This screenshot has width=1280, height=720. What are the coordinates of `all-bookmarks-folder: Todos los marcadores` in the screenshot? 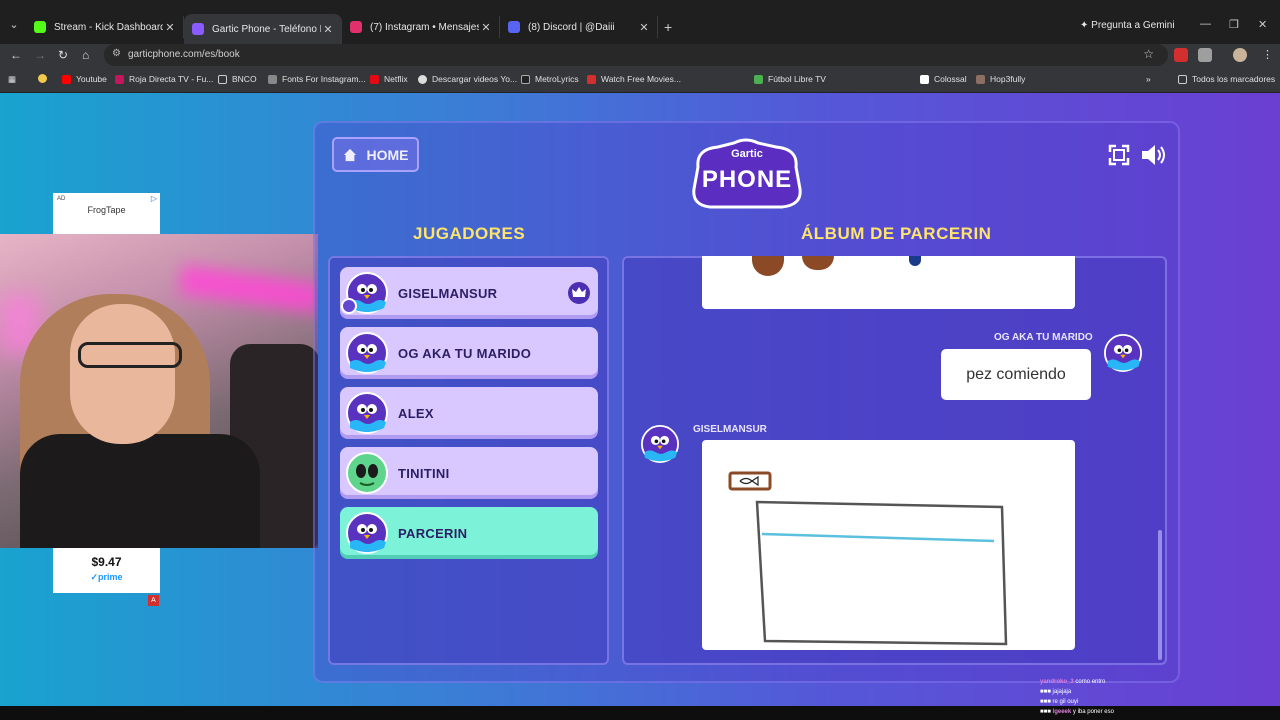 It's located at (1226, 79).